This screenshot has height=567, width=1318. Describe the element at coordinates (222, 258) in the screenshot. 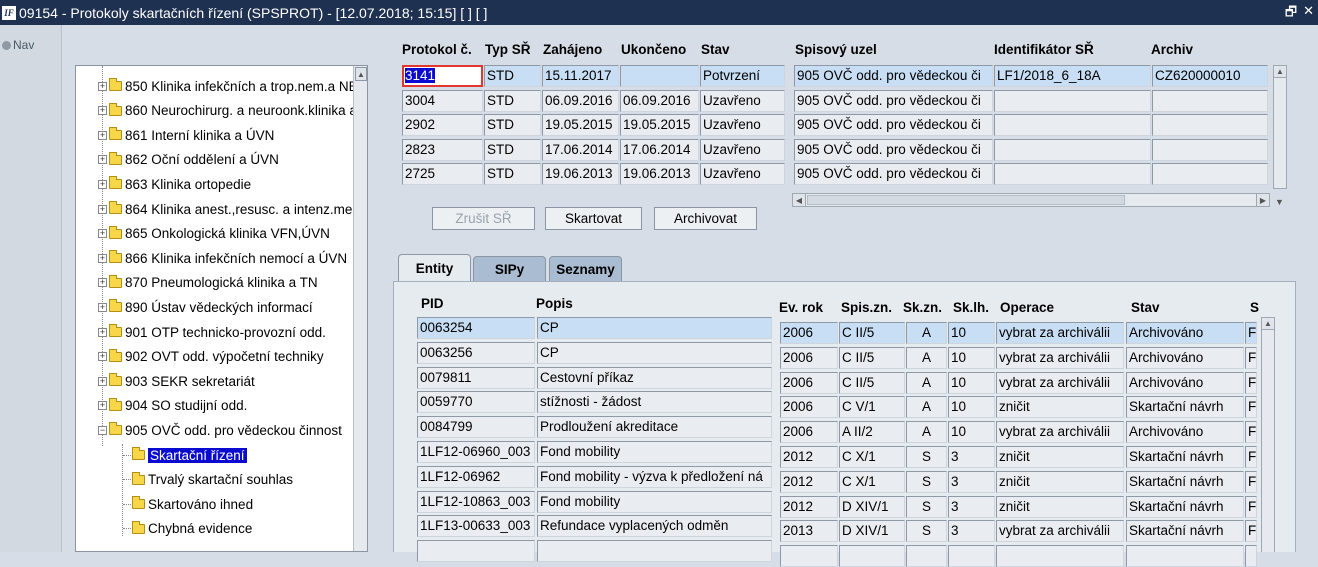

I see `tree-item: +866 Klinika infekčních nemocí a ÚVN` at that location.